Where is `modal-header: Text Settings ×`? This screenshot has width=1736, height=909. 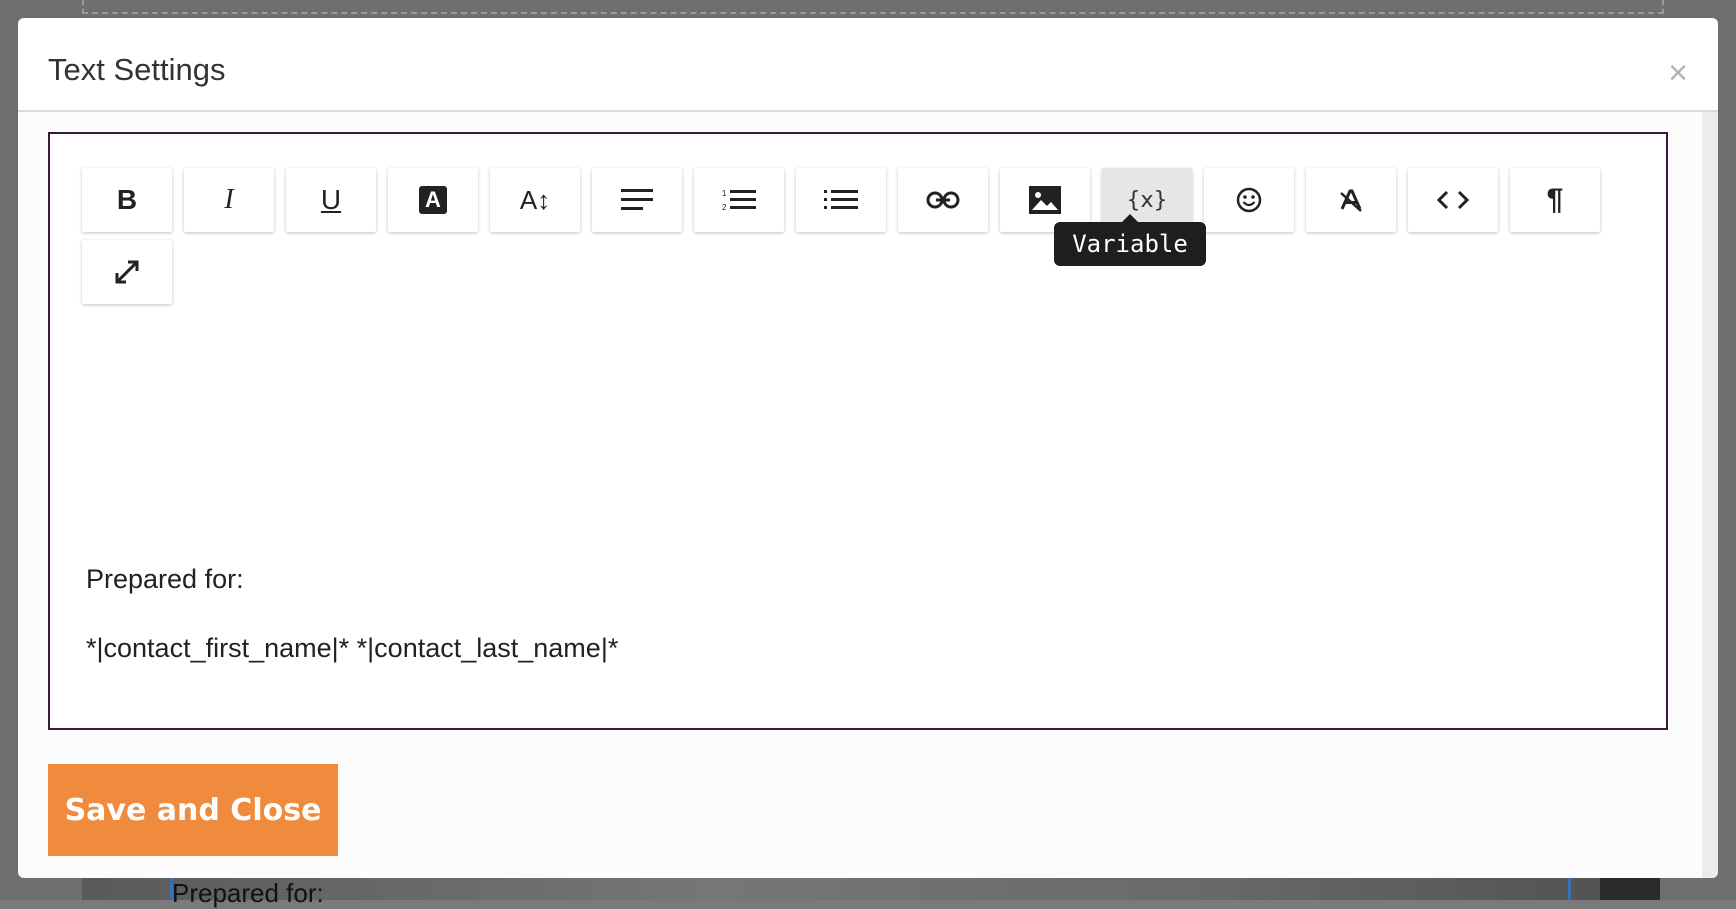 modal-header: Text Settings × is located at coordinates (868, 65).